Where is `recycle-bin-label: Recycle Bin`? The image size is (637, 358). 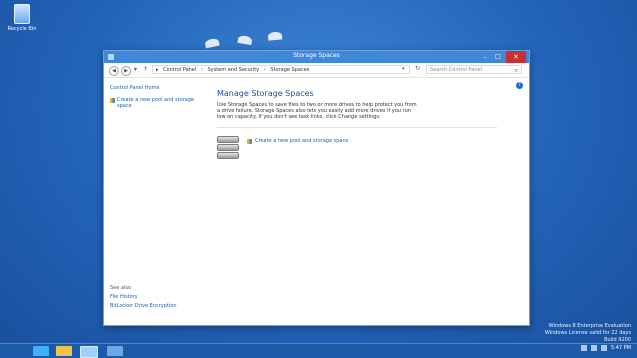 recycle-bin-label: Recycle Bin is located at coordinates (22, 29).